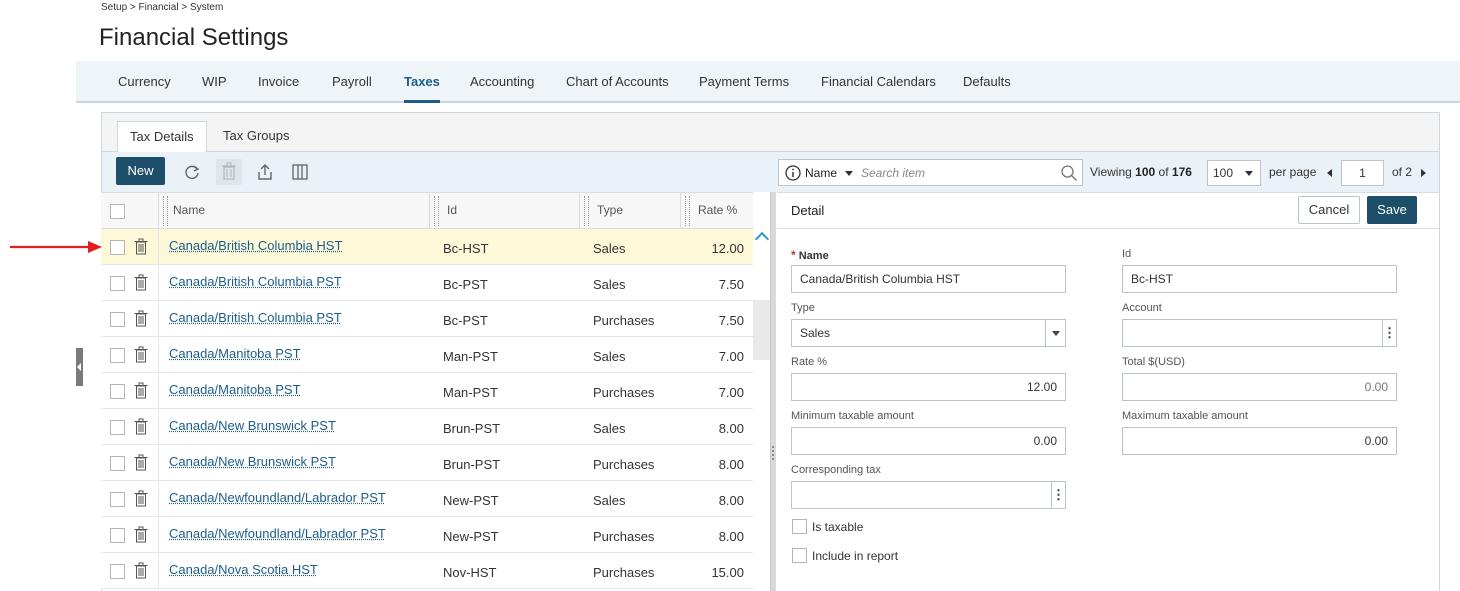 This screenshot has height=591, width=1460. What do you see at coordinates (162, 137) in the screenshot?
I see `subtab-tax-details: Tax Details` at bounding box center [162, 137].